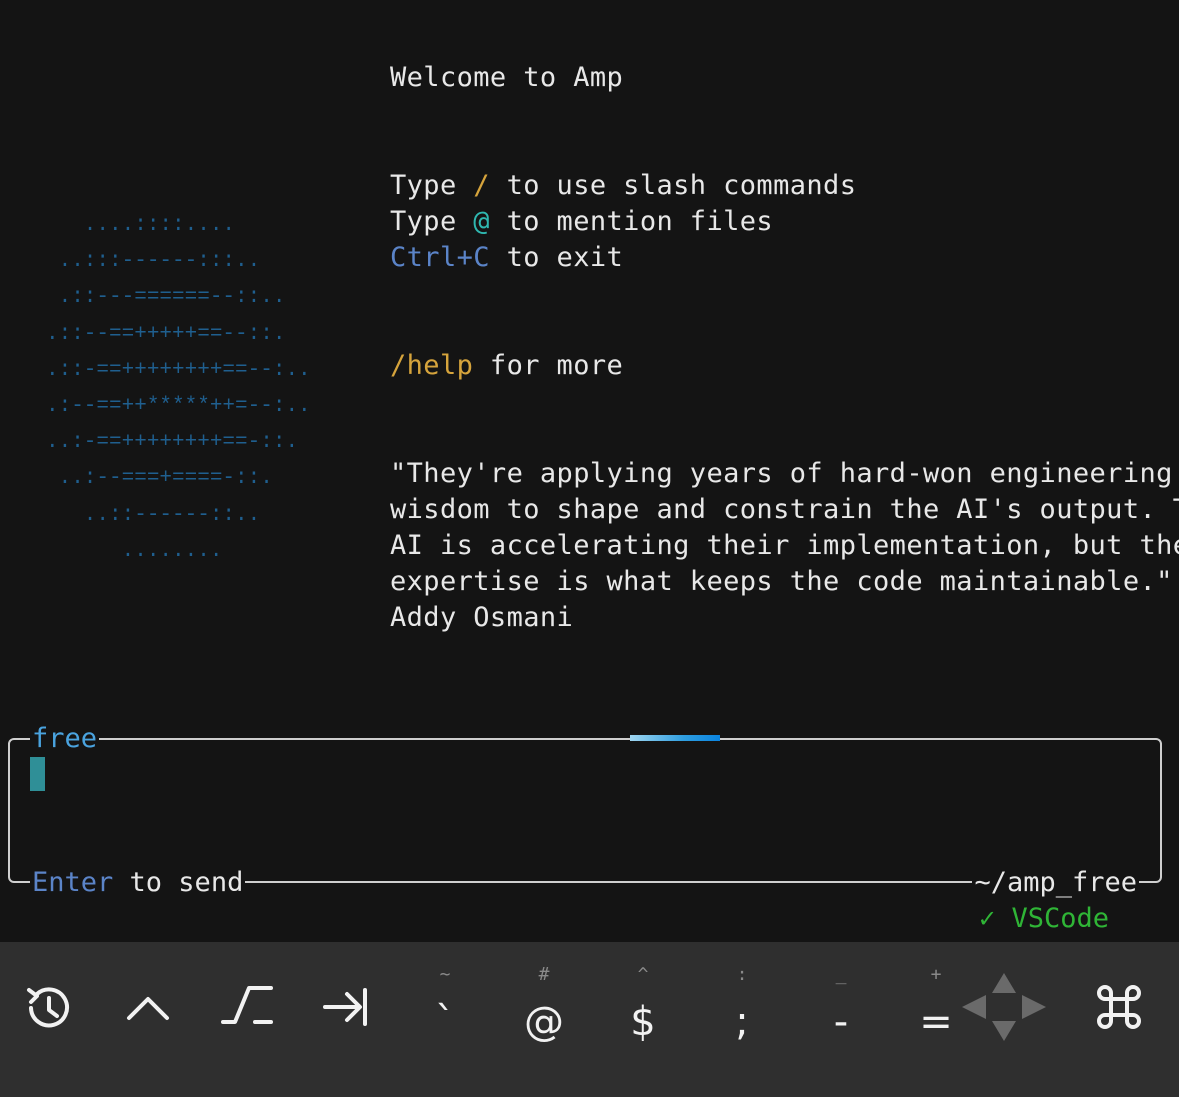 This screenshot has width=1179, height=1097. I want to click on send-hint-text: to send, so click(178, 882).